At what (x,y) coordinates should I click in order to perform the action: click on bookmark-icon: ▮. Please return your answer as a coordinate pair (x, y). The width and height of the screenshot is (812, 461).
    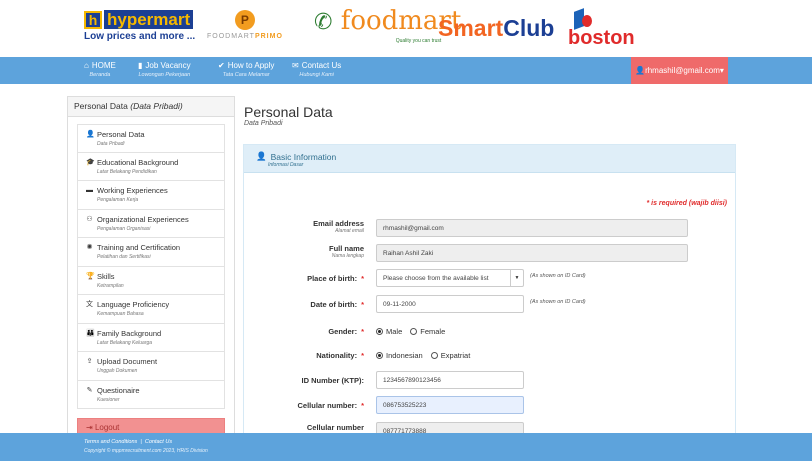
    Looking at the image, I should click on (140, 65).